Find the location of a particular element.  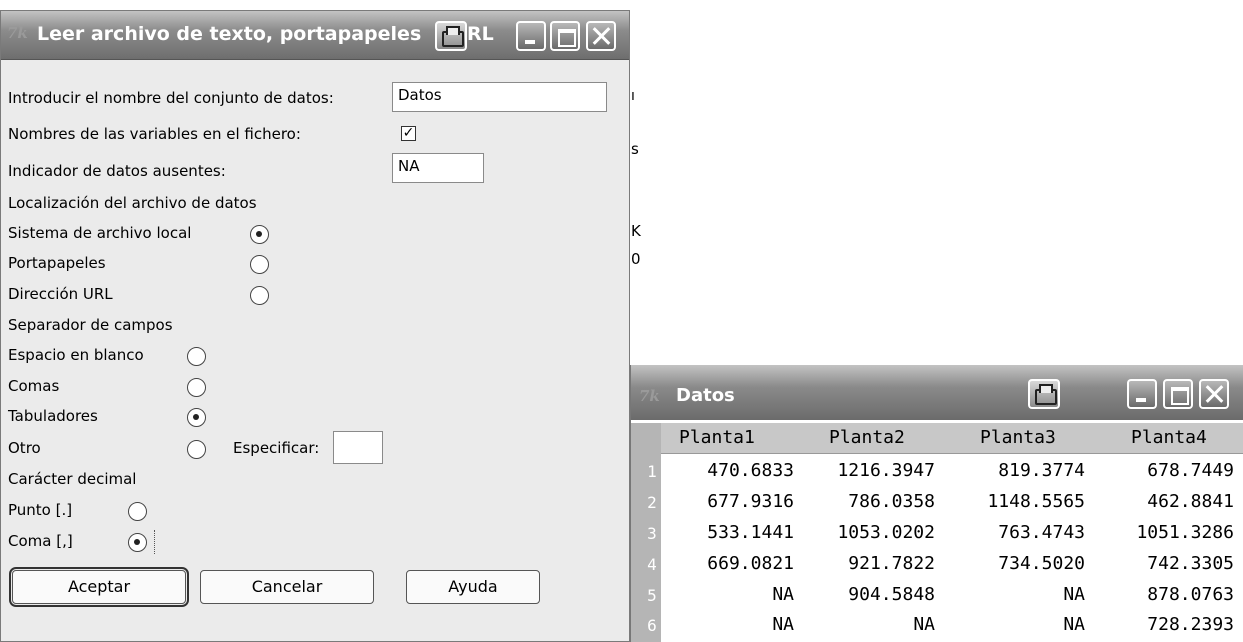

viewer-titlebar: 7k Datos is located at coordinates (937, 392).